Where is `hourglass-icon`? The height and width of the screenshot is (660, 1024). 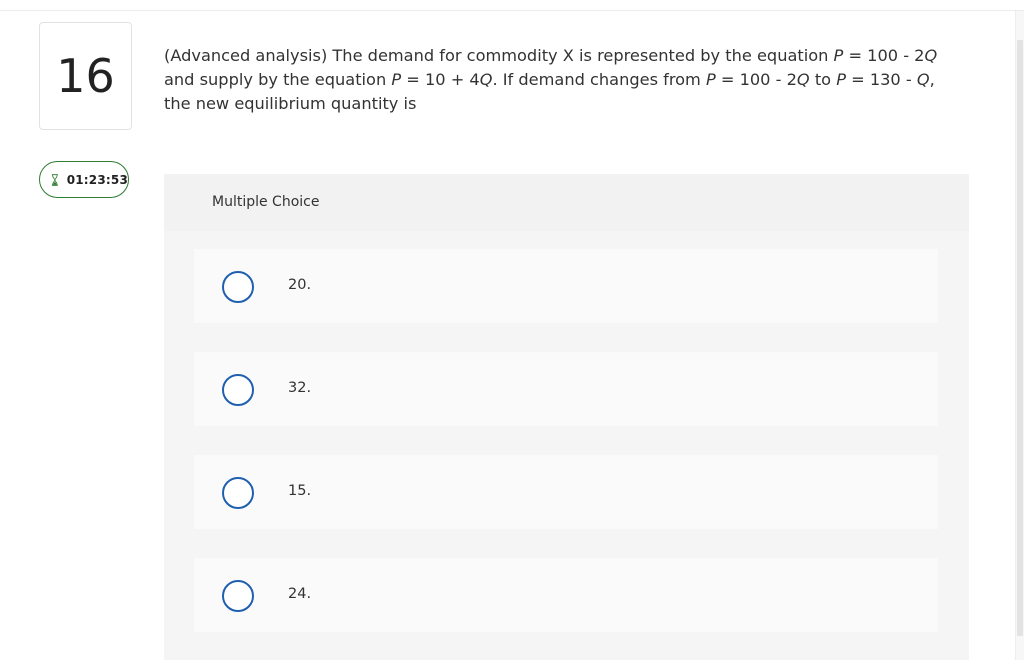 hourglass-icon is located at coordinates (54, 179).